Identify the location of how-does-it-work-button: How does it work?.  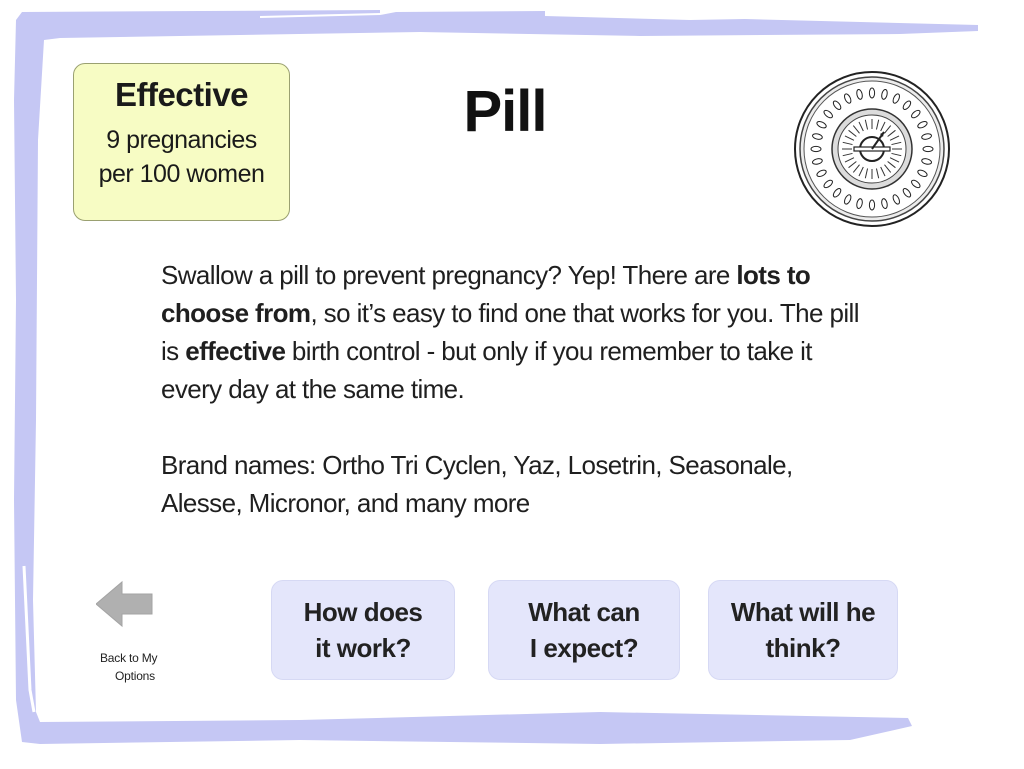
(363, 630).